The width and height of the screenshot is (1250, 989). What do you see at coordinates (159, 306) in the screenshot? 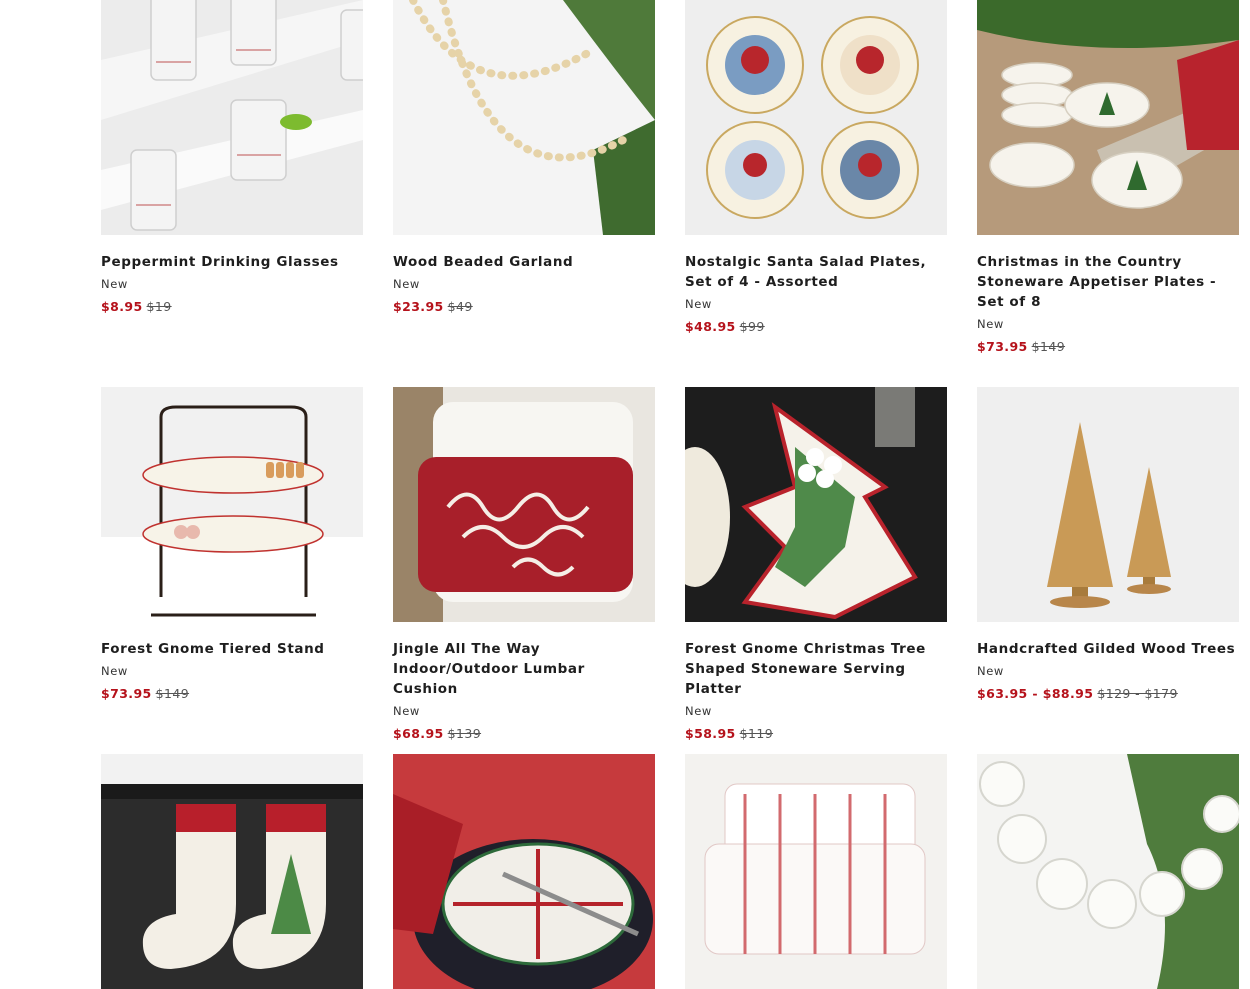
I see `original-price: $19` at bounding box center [159, 306].